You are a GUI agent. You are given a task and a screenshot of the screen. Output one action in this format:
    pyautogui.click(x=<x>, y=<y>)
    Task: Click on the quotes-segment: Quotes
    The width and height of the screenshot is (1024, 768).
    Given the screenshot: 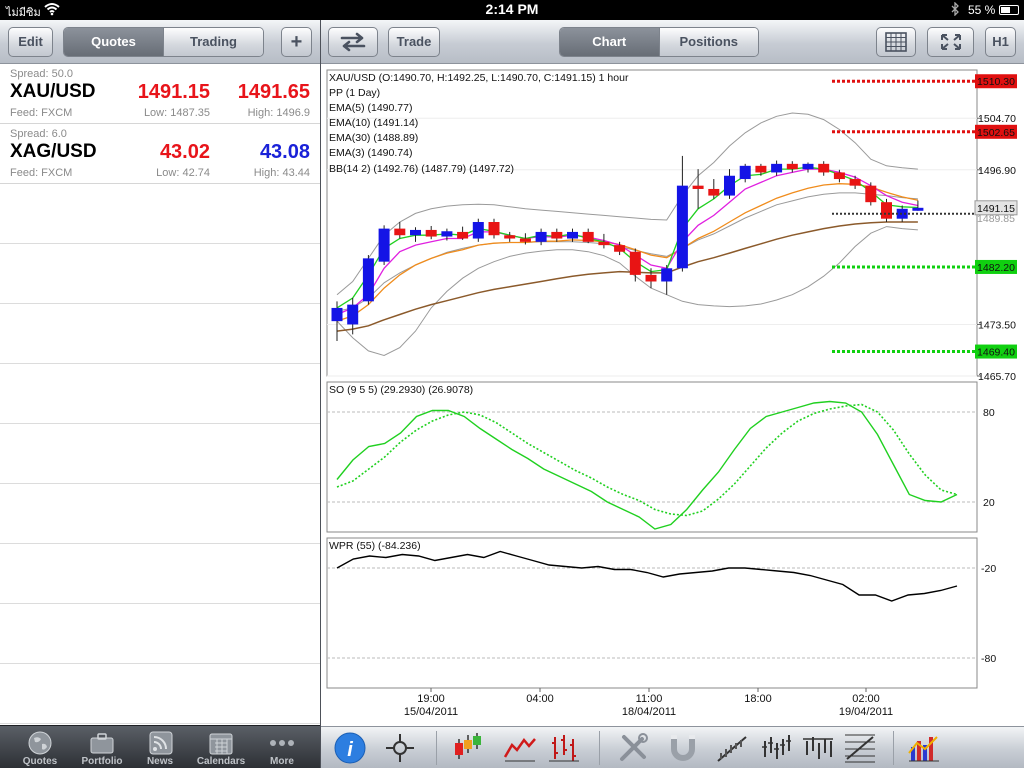 What is the action you would take?
    pyautogui.click(x=113, y=42)
    